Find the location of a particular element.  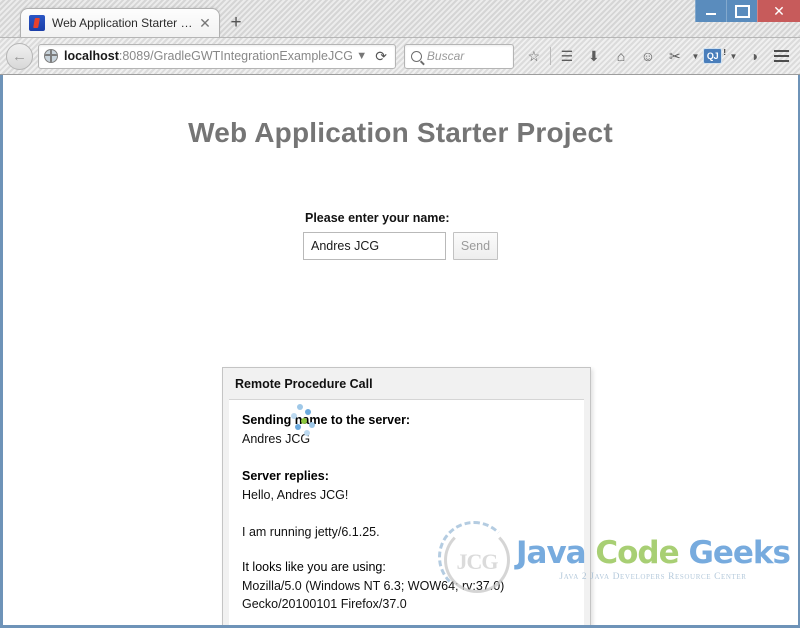

tab-close-icon: ✕ is located at coordinates (205, 23).